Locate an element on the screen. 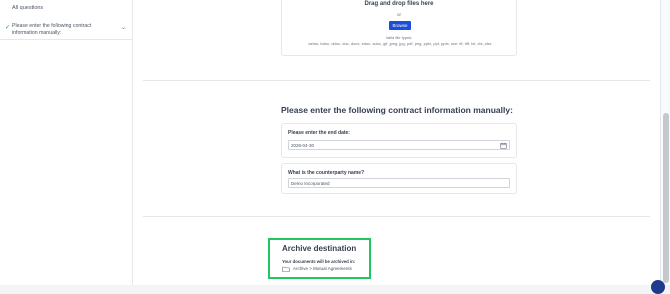  drop-zone-or: or is located at coordinates (398, 14).